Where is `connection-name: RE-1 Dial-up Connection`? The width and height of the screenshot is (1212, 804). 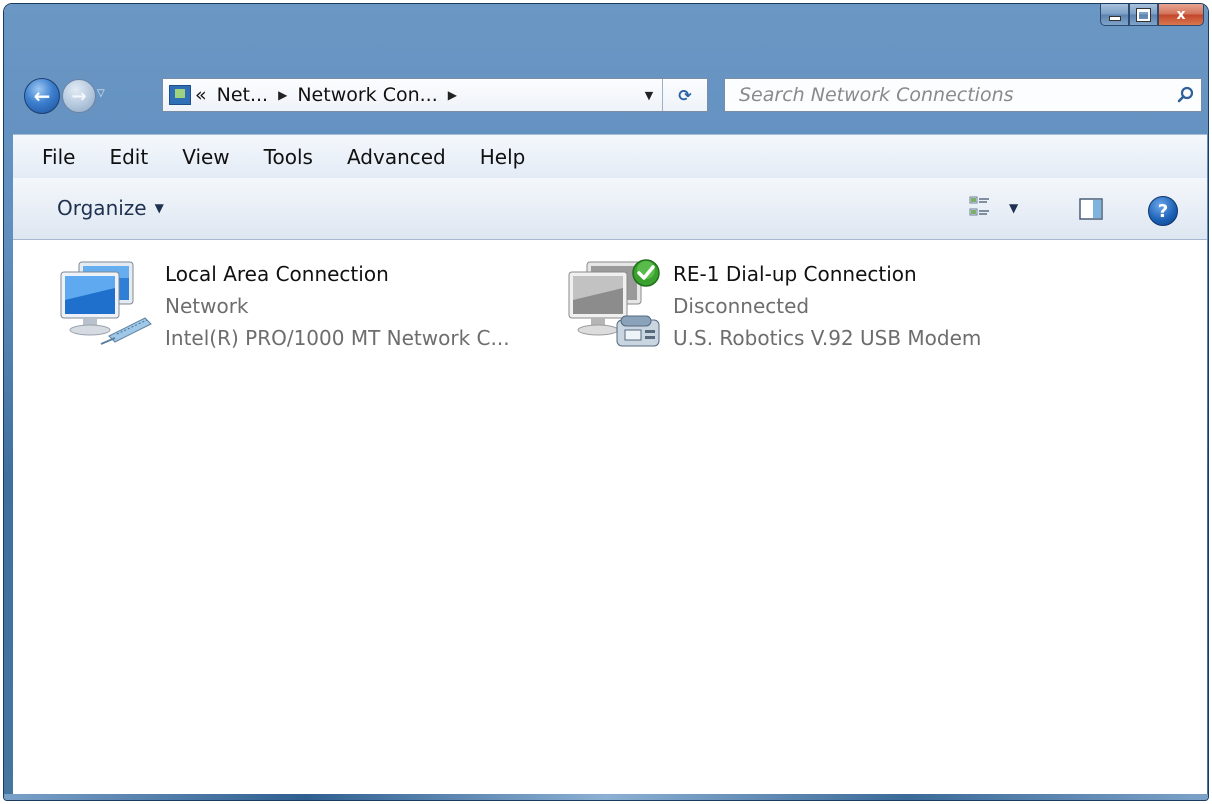 connection-name: RE-1 Dial-up Connection is located at coordinates (795, 274).